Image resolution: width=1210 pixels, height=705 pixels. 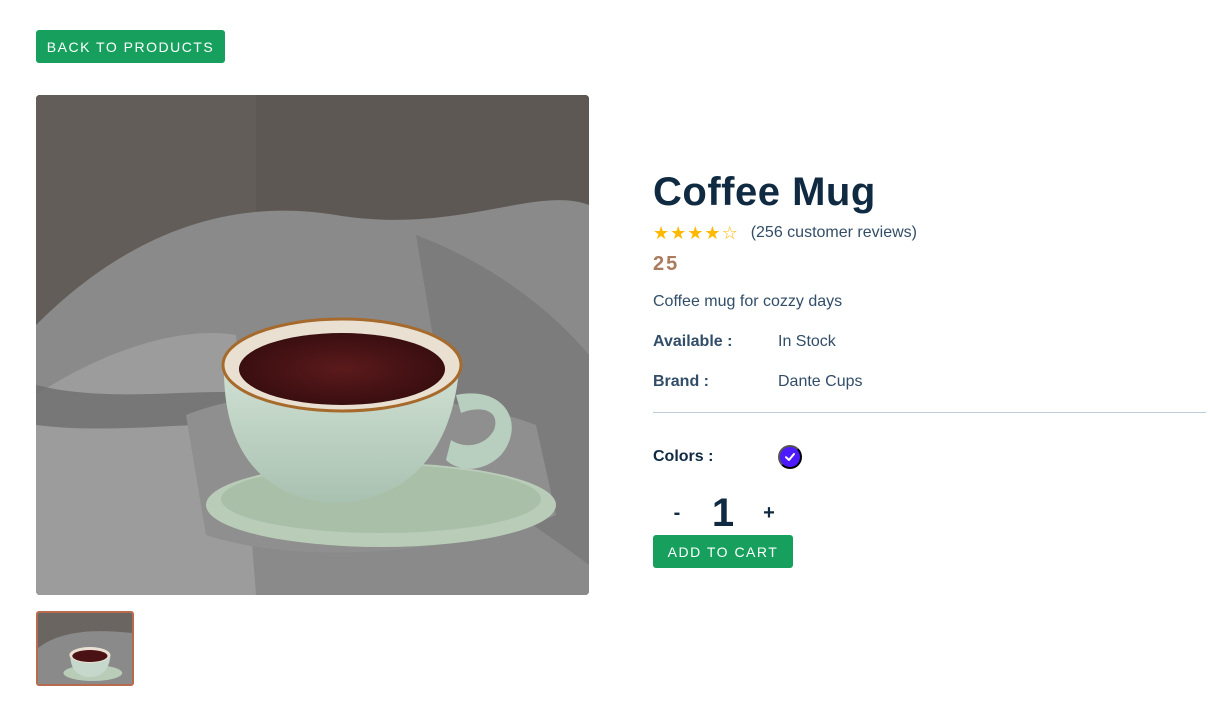 I want to click on spec-label: Brand :, so click(x=681, y=381).